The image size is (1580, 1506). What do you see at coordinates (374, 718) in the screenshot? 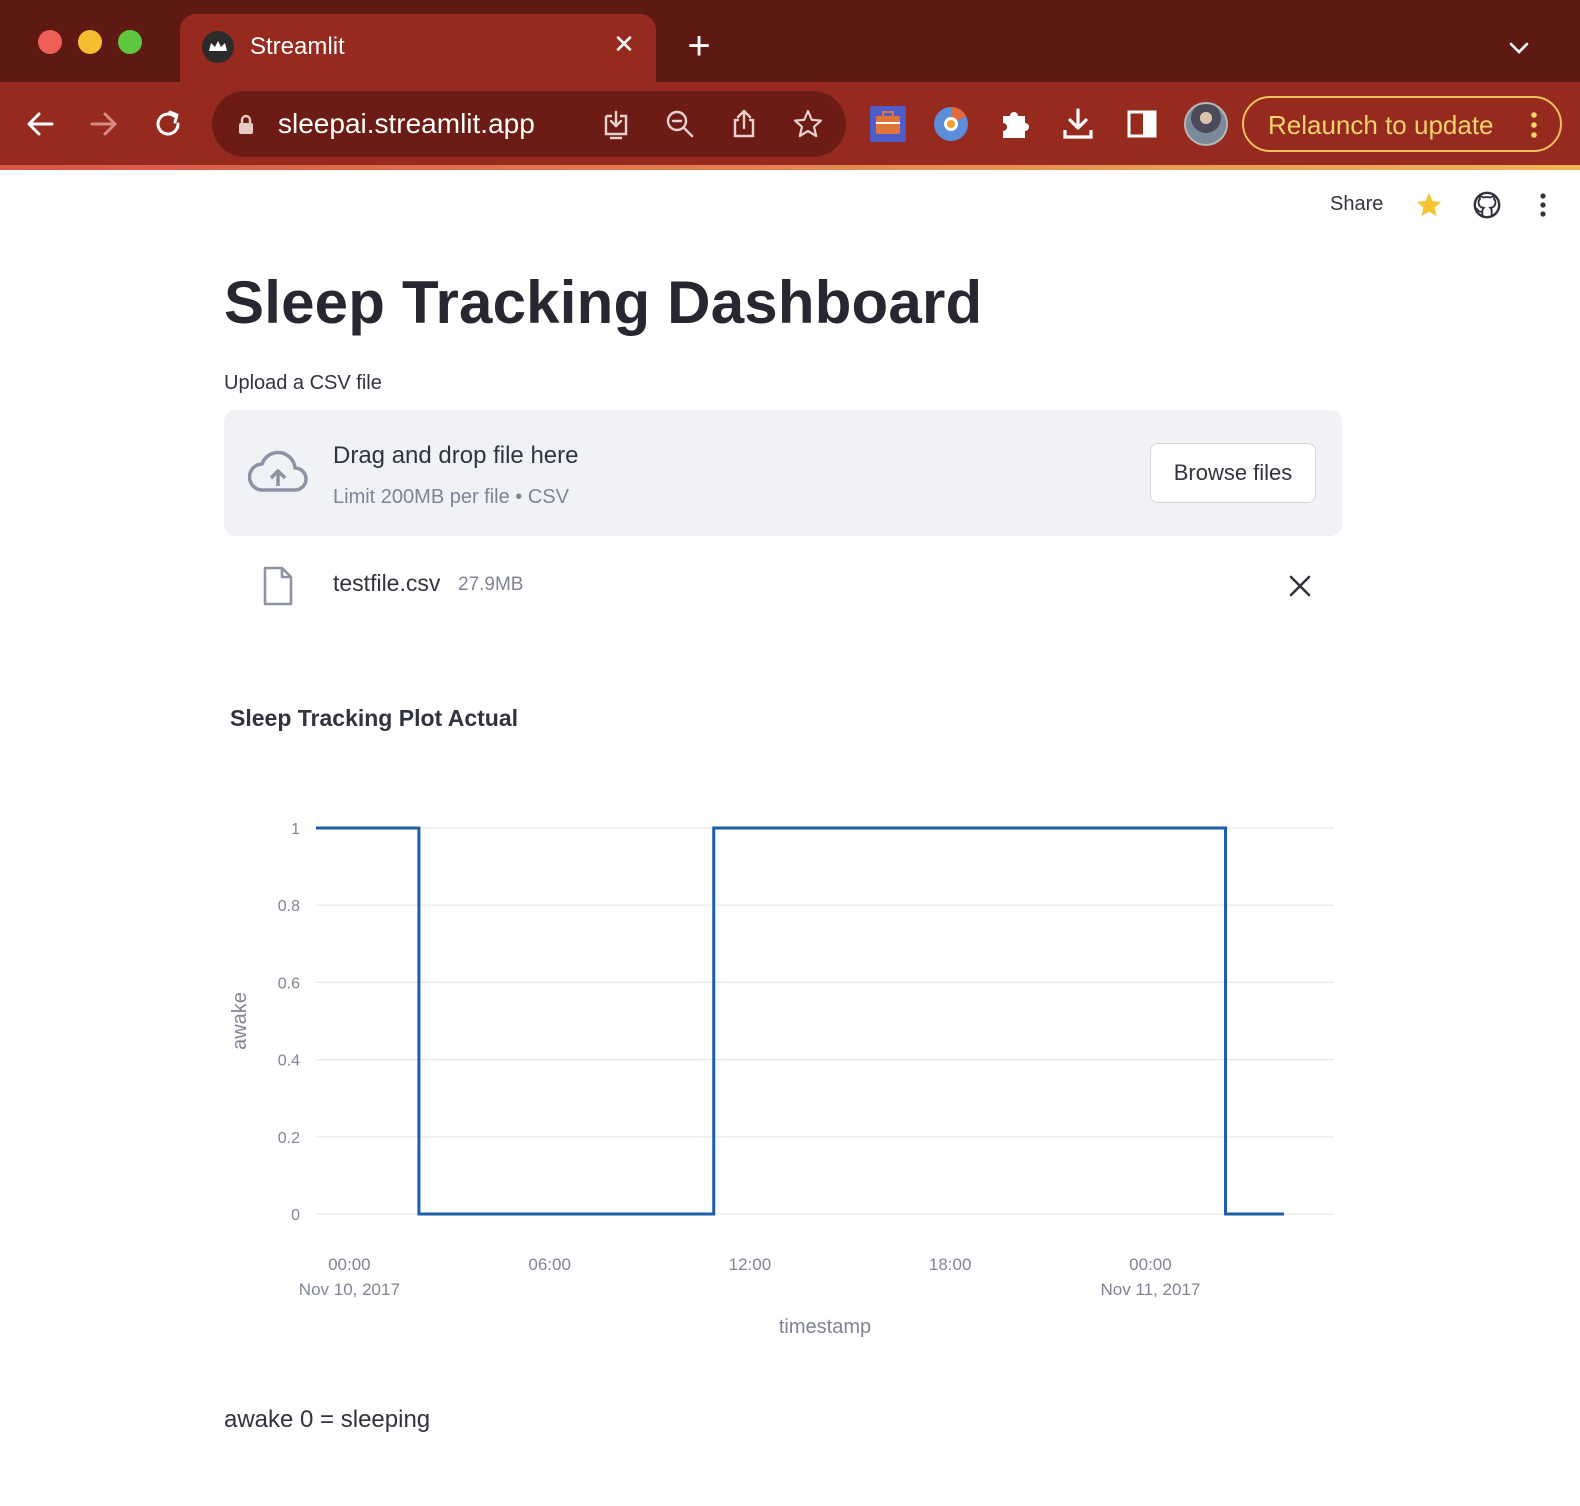
I see `chart-heading: Sleep Tracking Plot Actual` at bounding box center [374, 718].